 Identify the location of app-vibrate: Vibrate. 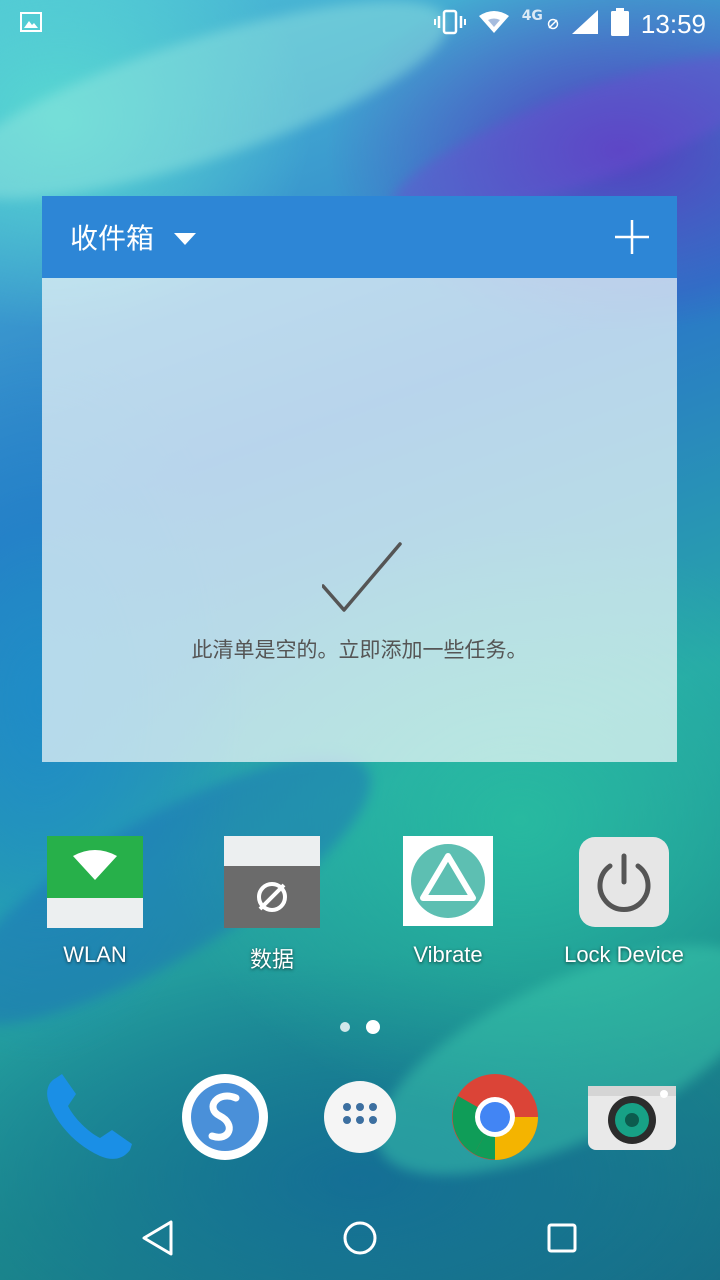
(448, 902).